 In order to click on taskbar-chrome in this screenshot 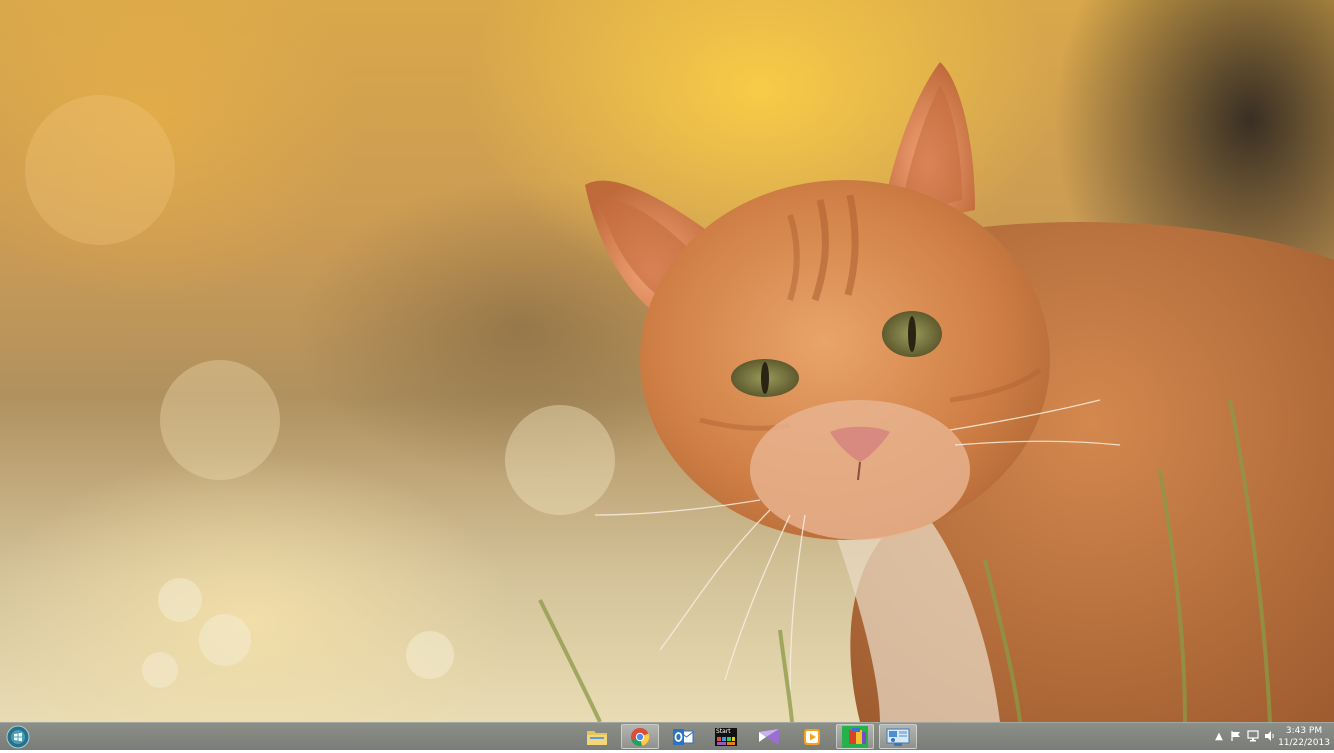, I will do `click(640, 736)`.